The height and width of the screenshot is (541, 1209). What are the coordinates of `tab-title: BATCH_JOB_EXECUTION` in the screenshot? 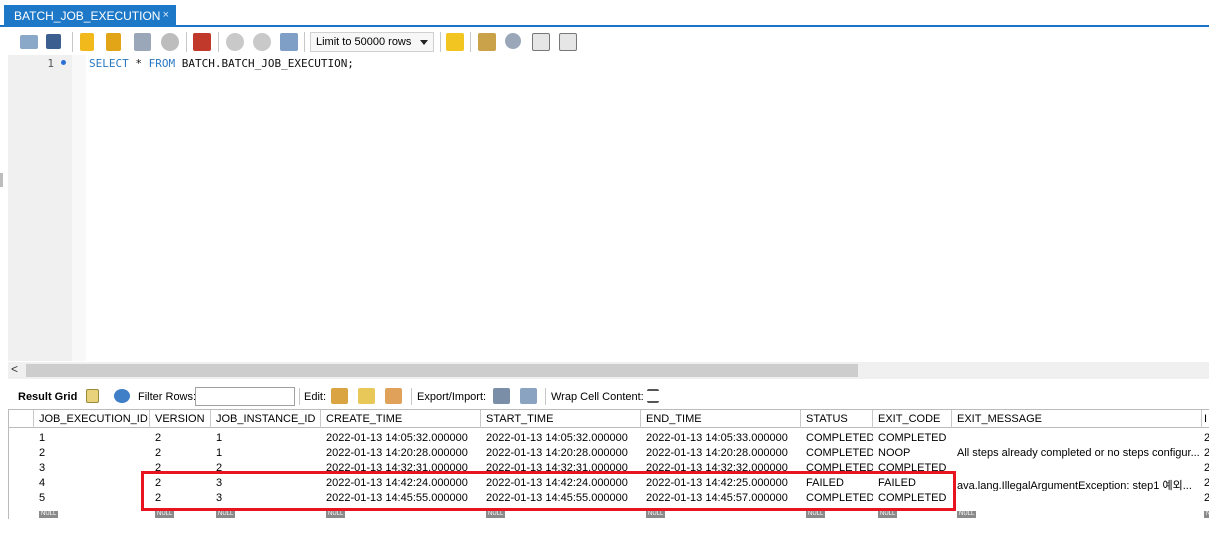 It's located at (87, 16).